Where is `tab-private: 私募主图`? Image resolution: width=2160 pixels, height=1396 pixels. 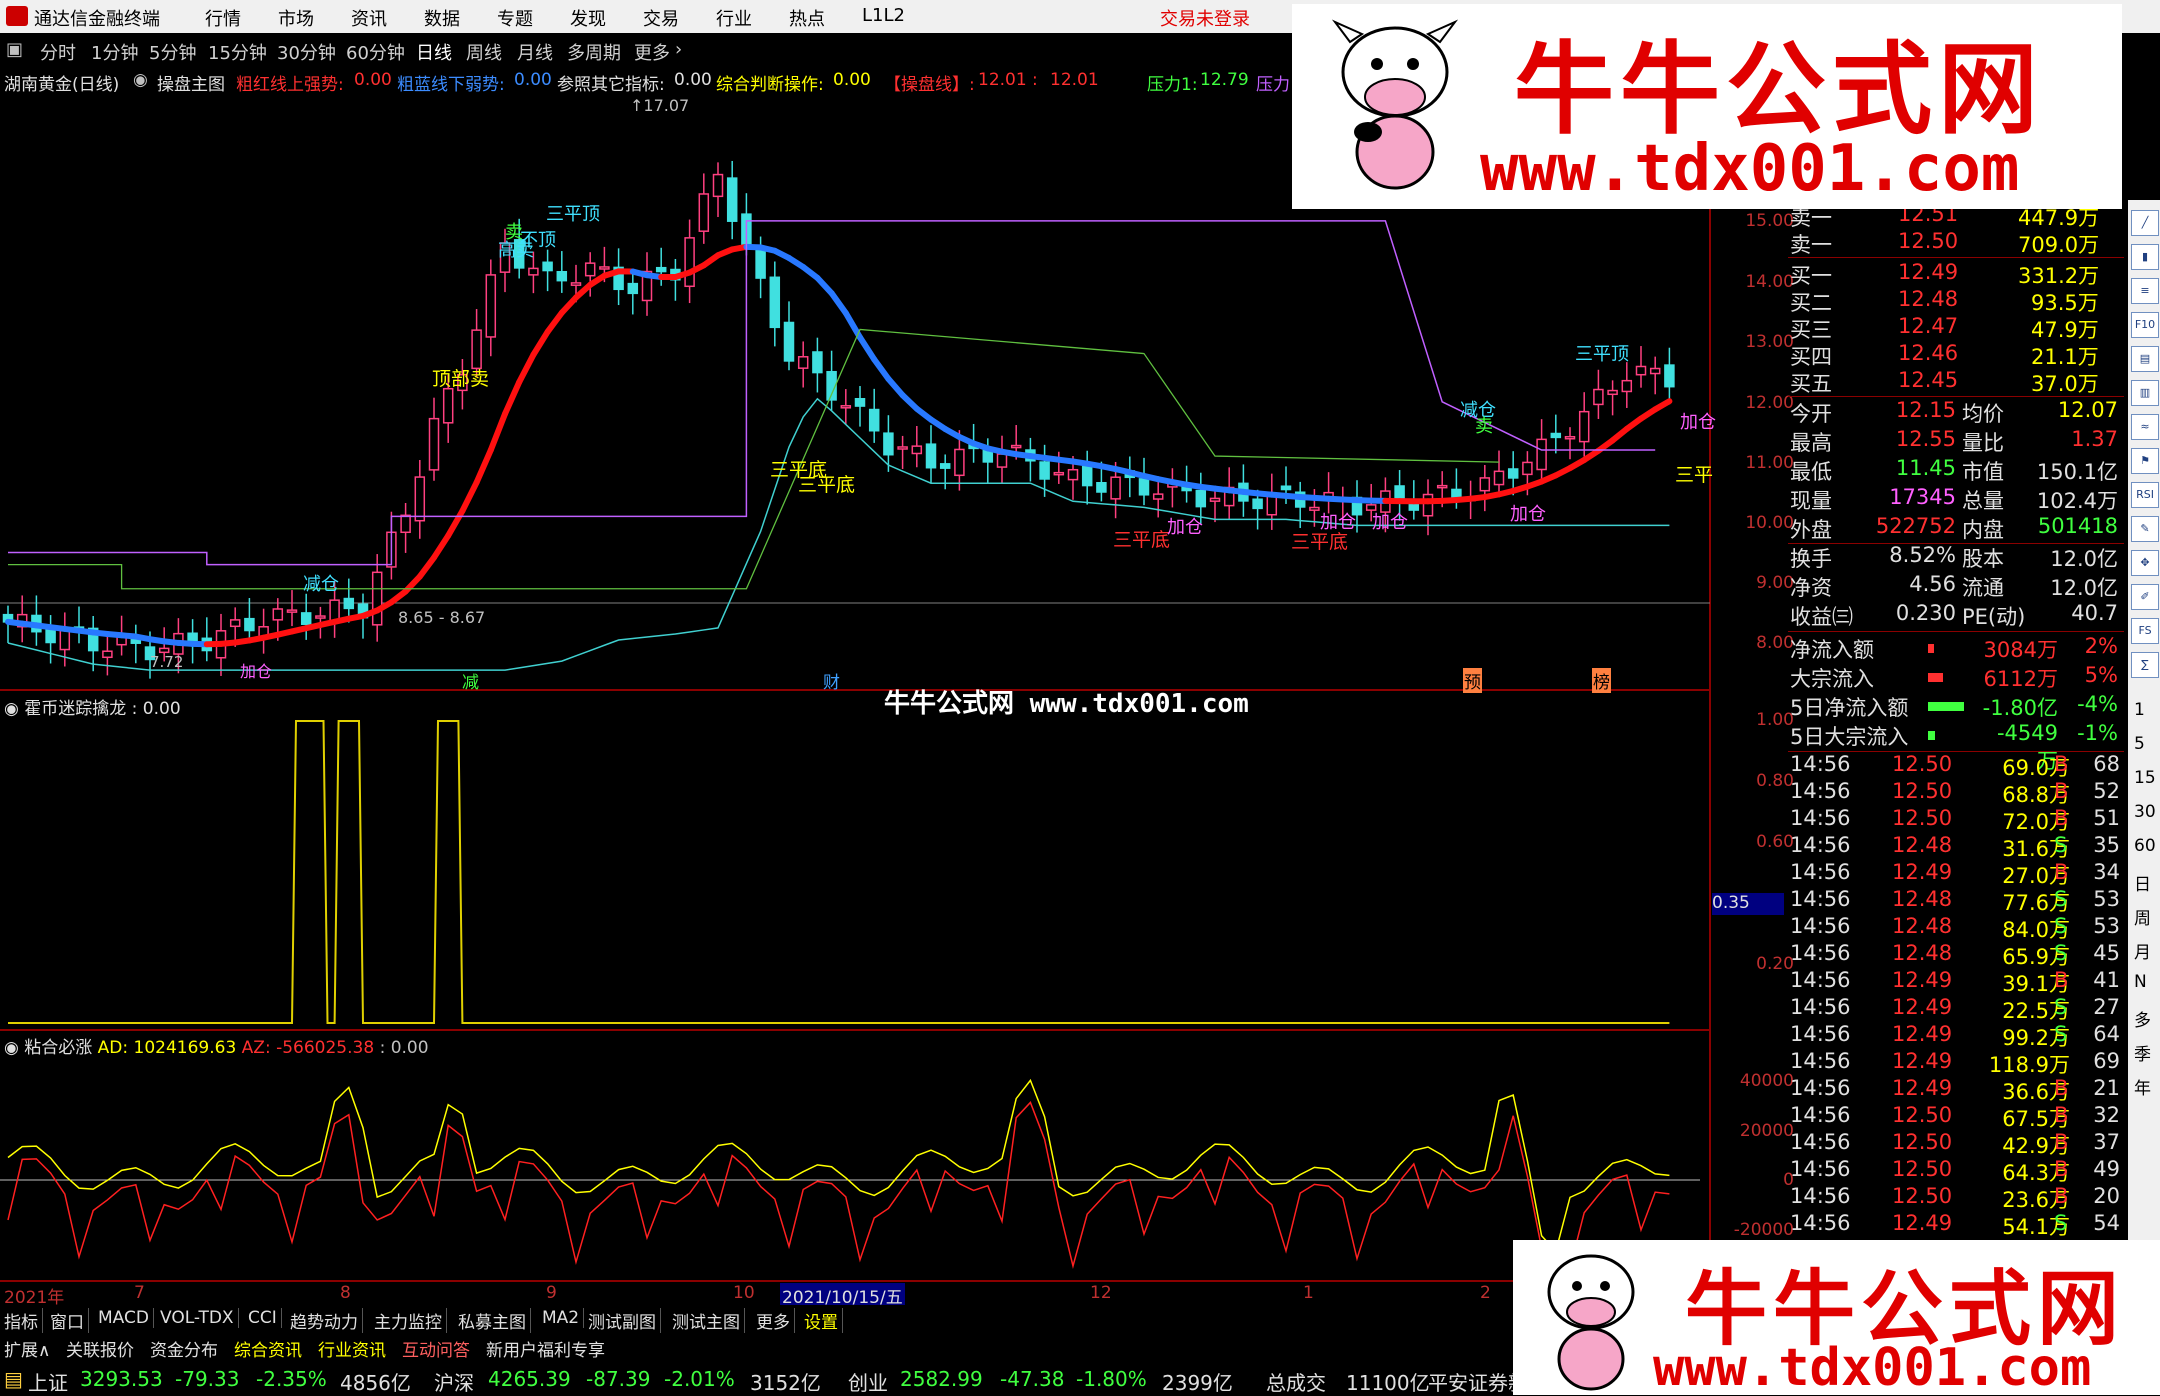 tab-private: 私募主图 is located at coordinates (494, 1320).